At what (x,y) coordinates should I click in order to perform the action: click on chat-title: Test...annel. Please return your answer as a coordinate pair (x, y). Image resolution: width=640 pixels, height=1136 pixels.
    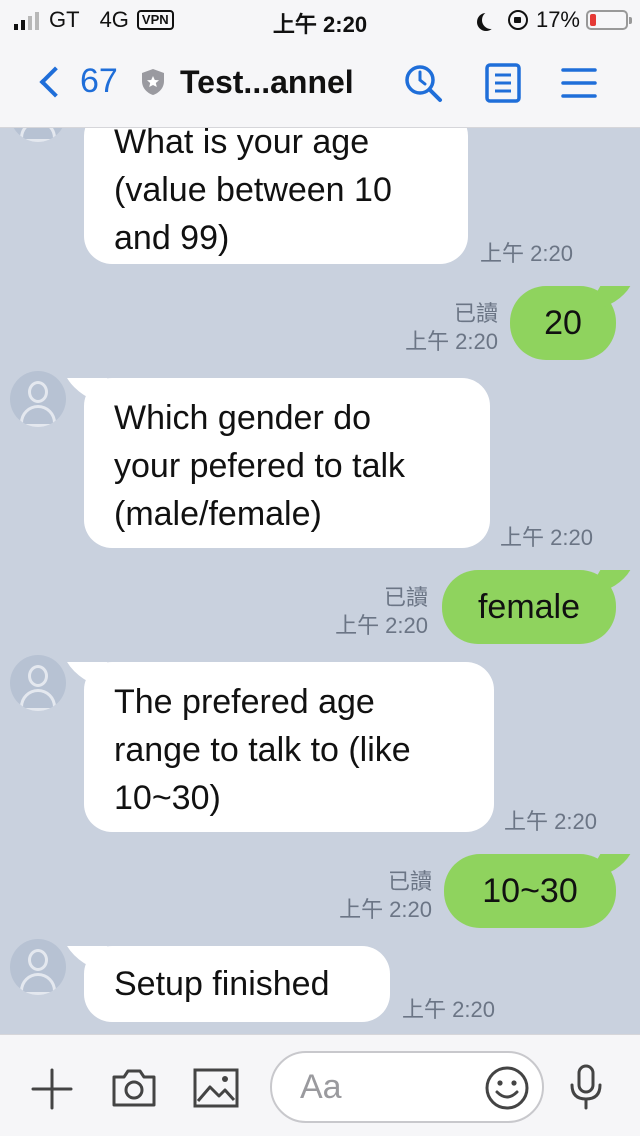
    Looking at the image, I should click on (267, 82).